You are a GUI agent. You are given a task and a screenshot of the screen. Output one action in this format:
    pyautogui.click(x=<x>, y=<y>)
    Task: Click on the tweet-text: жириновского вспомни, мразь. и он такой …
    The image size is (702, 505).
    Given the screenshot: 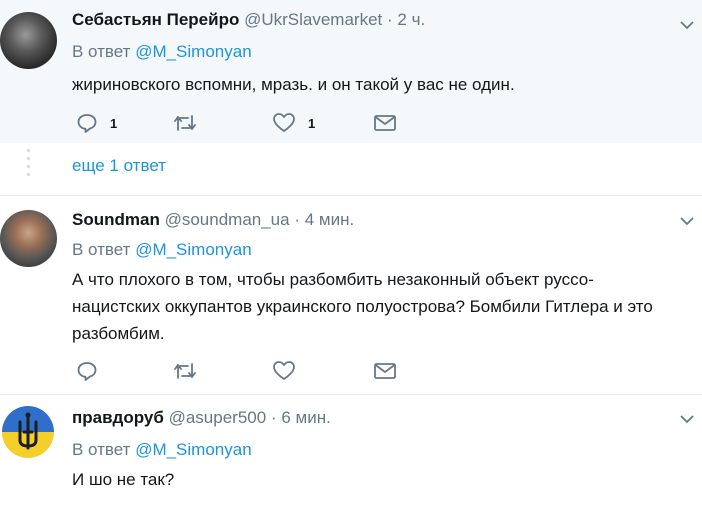 What is the action you would take?
    pyautogui.click(x=293, y=84)
    